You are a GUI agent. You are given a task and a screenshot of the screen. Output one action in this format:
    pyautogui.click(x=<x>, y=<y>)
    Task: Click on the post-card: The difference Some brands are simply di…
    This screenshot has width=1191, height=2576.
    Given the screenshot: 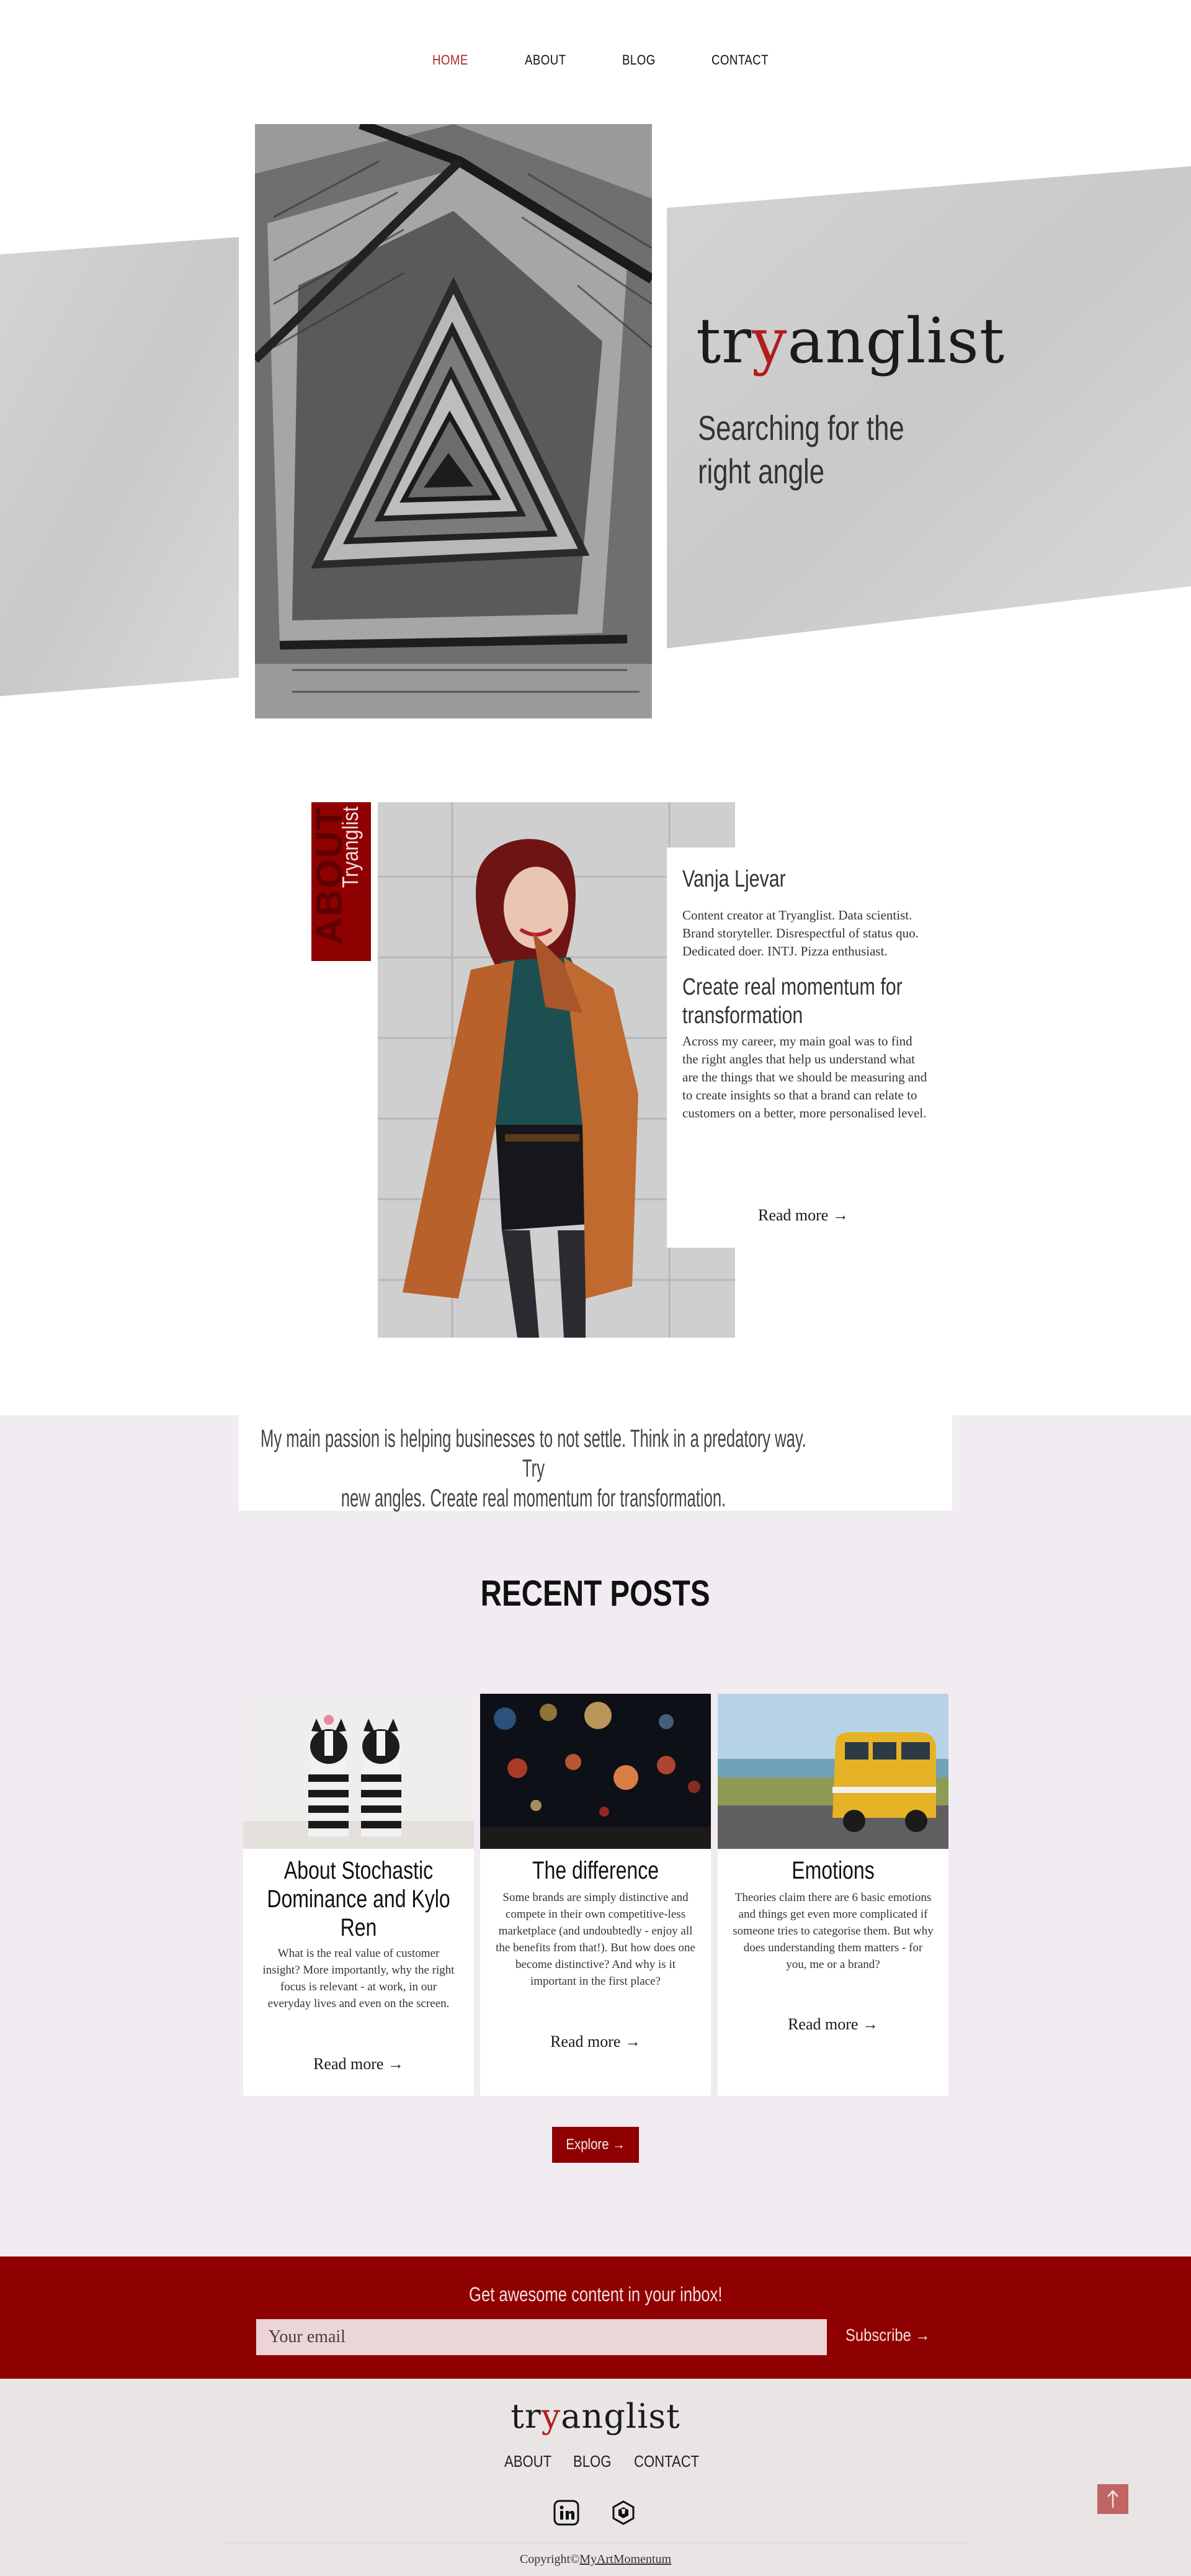 What is the action you would take?
    pyautogui.click(x=595, y=1895)
    